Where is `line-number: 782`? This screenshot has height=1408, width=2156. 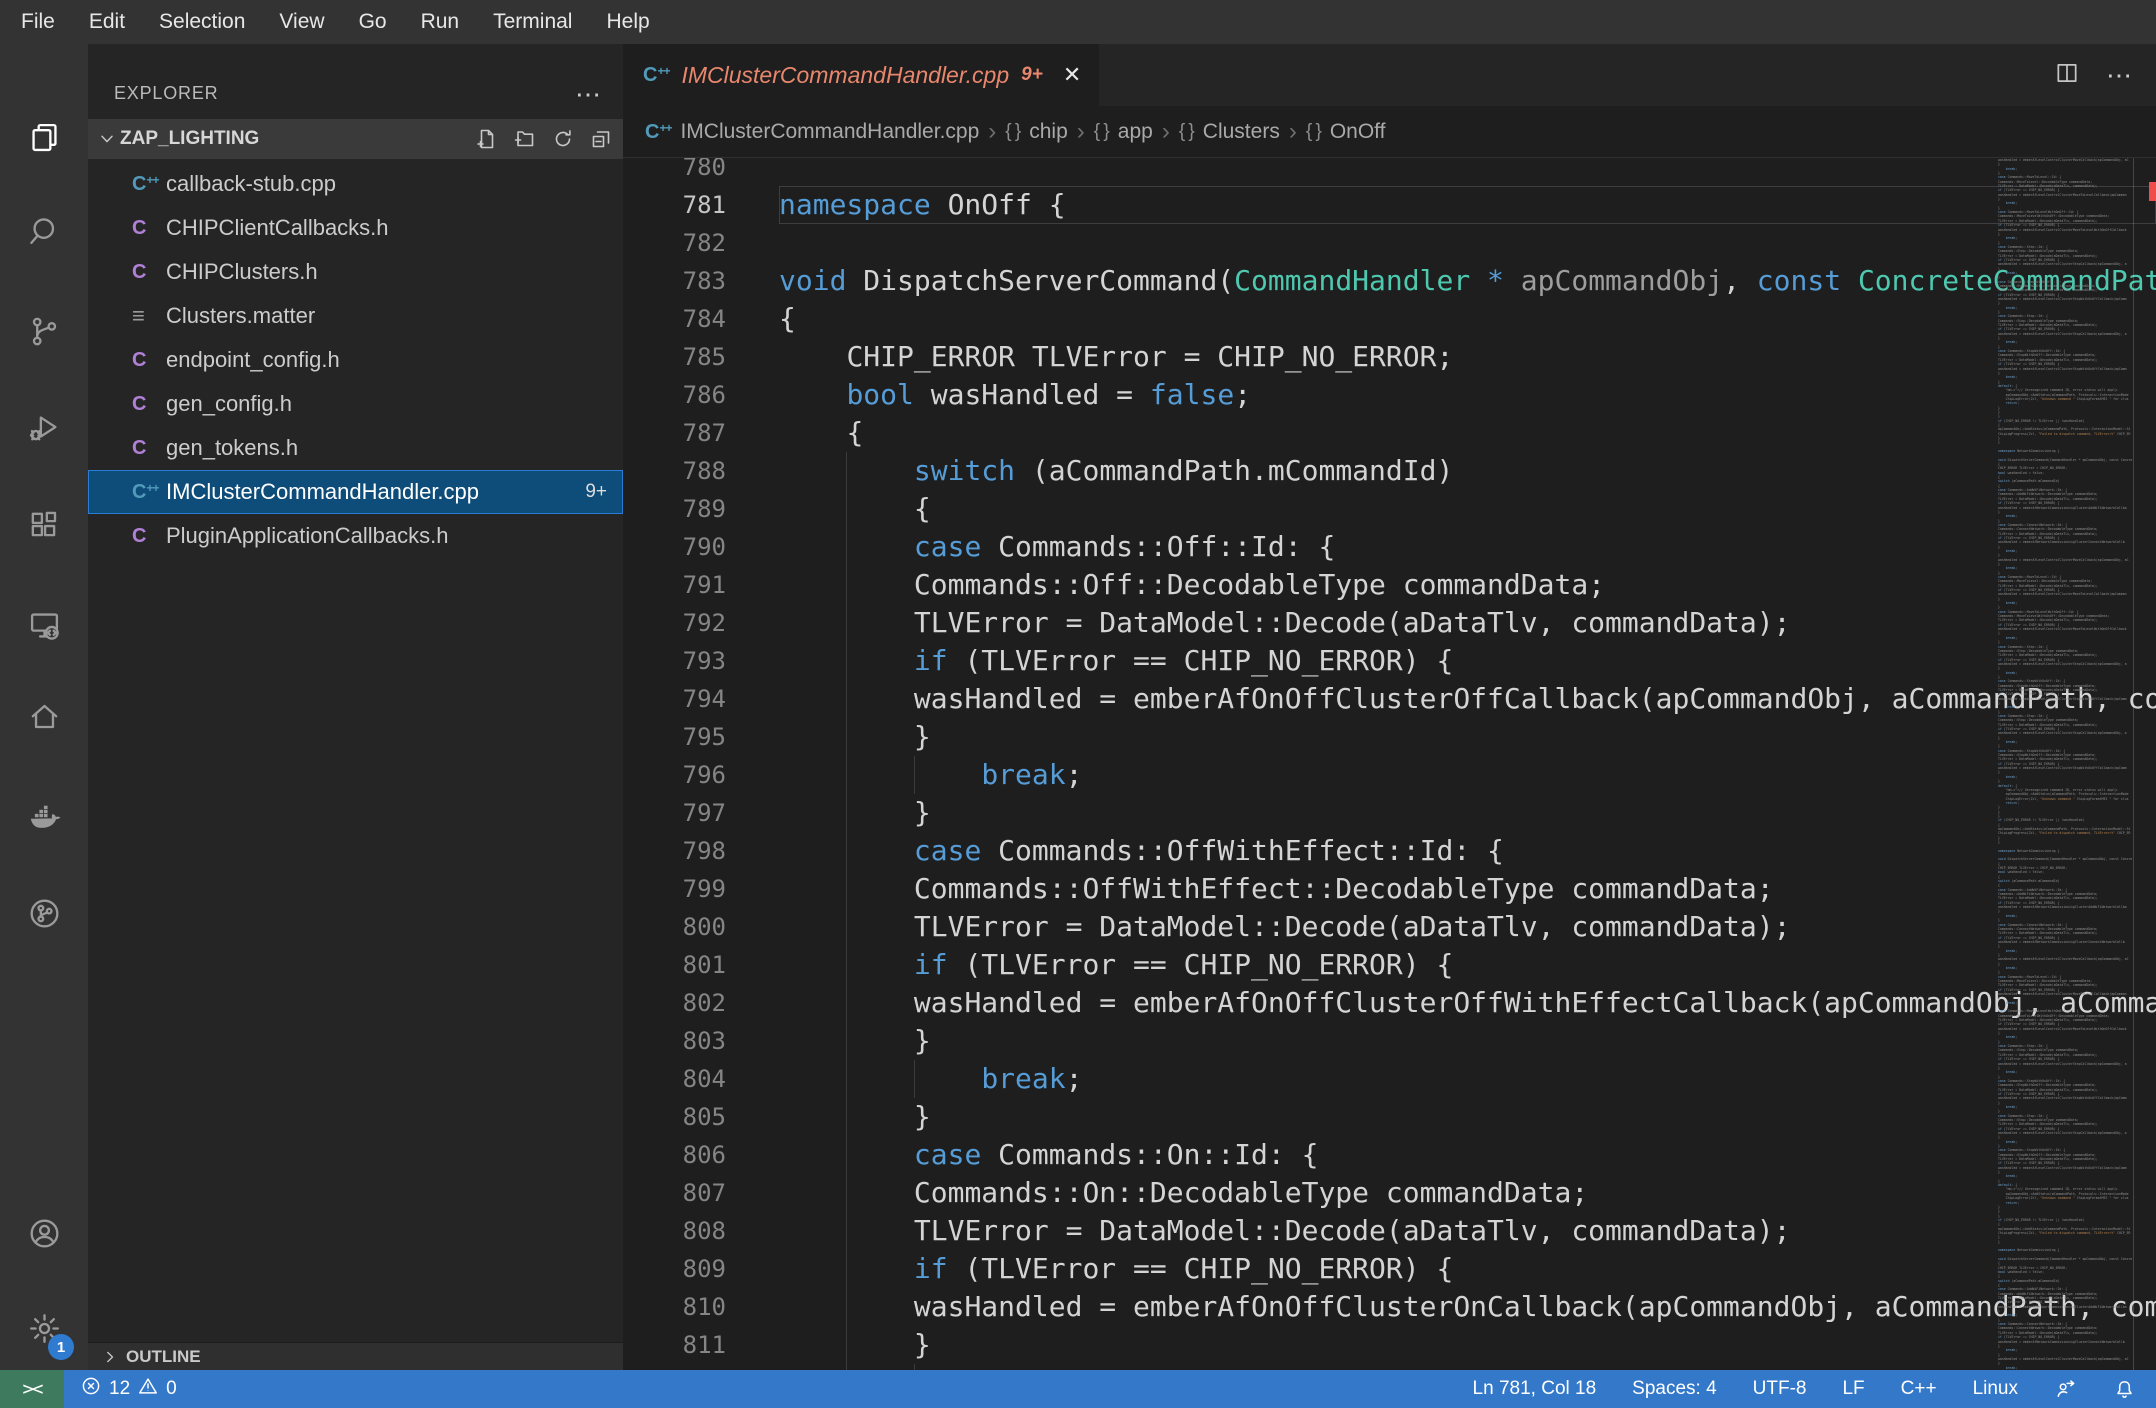
line-number: 782 is located at coordinates (701, 243).